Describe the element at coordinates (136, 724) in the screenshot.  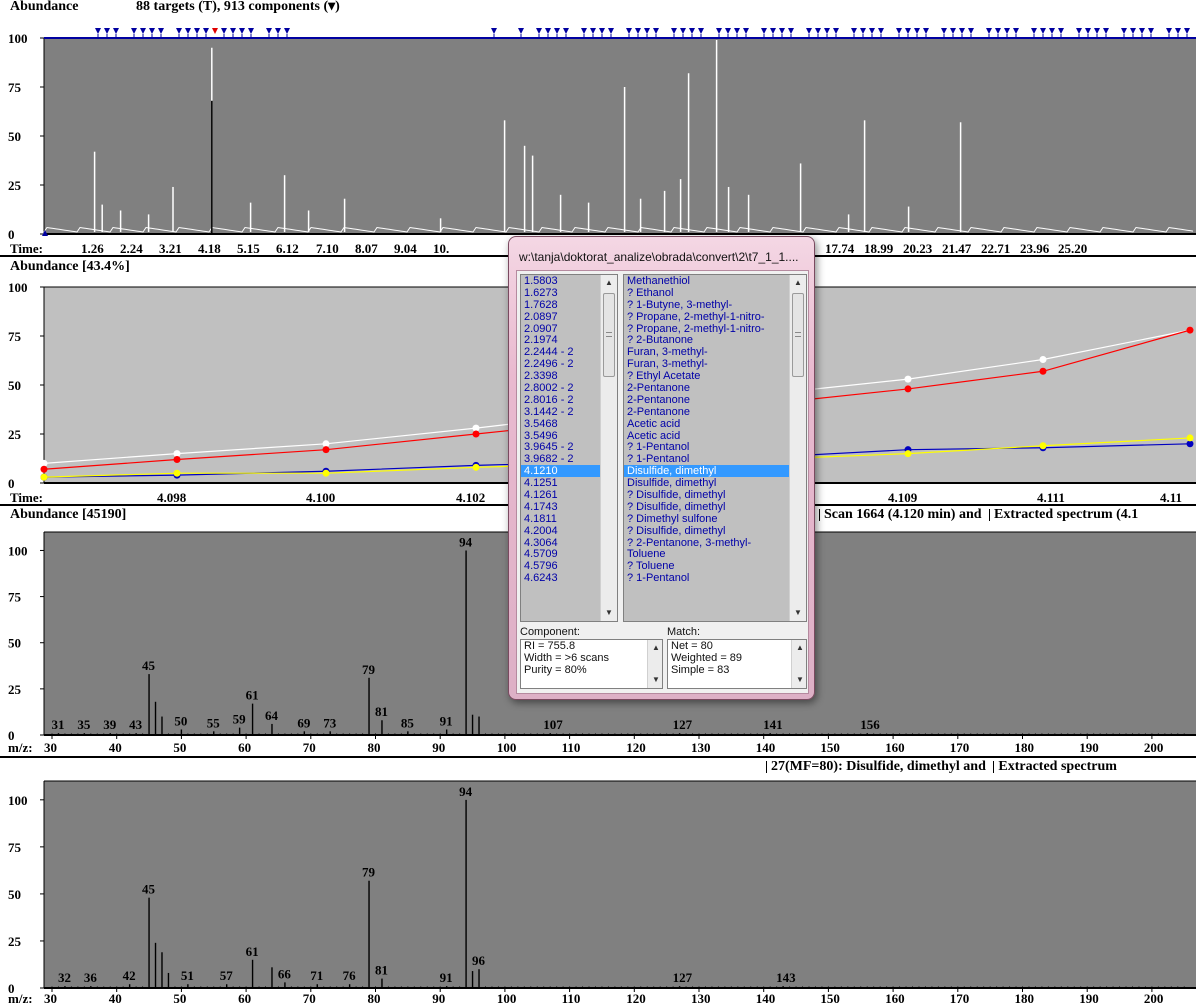
I see `scan-peak-label: 43` at that location.